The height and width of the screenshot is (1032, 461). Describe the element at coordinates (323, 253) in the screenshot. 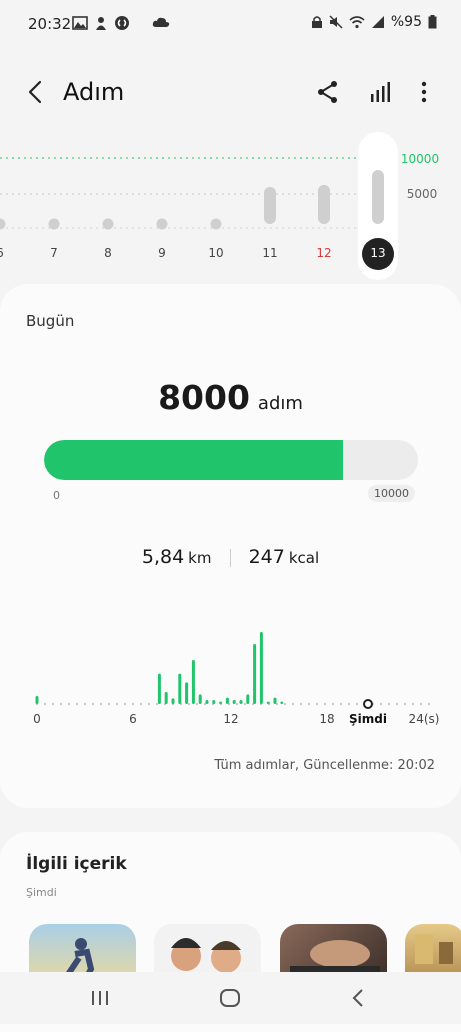

I see `day-label: 12` at that location.